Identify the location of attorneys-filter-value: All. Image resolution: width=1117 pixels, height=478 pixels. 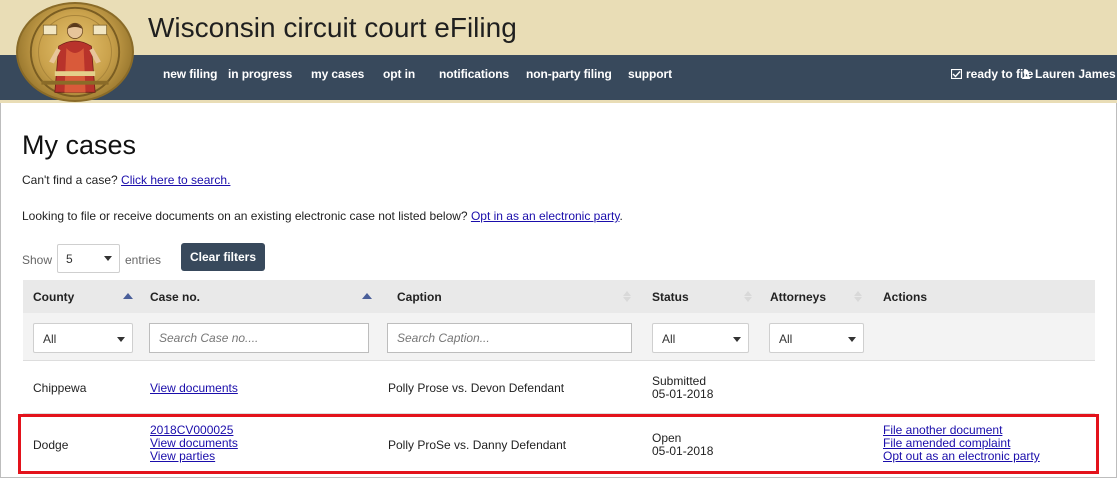
(786, 339).